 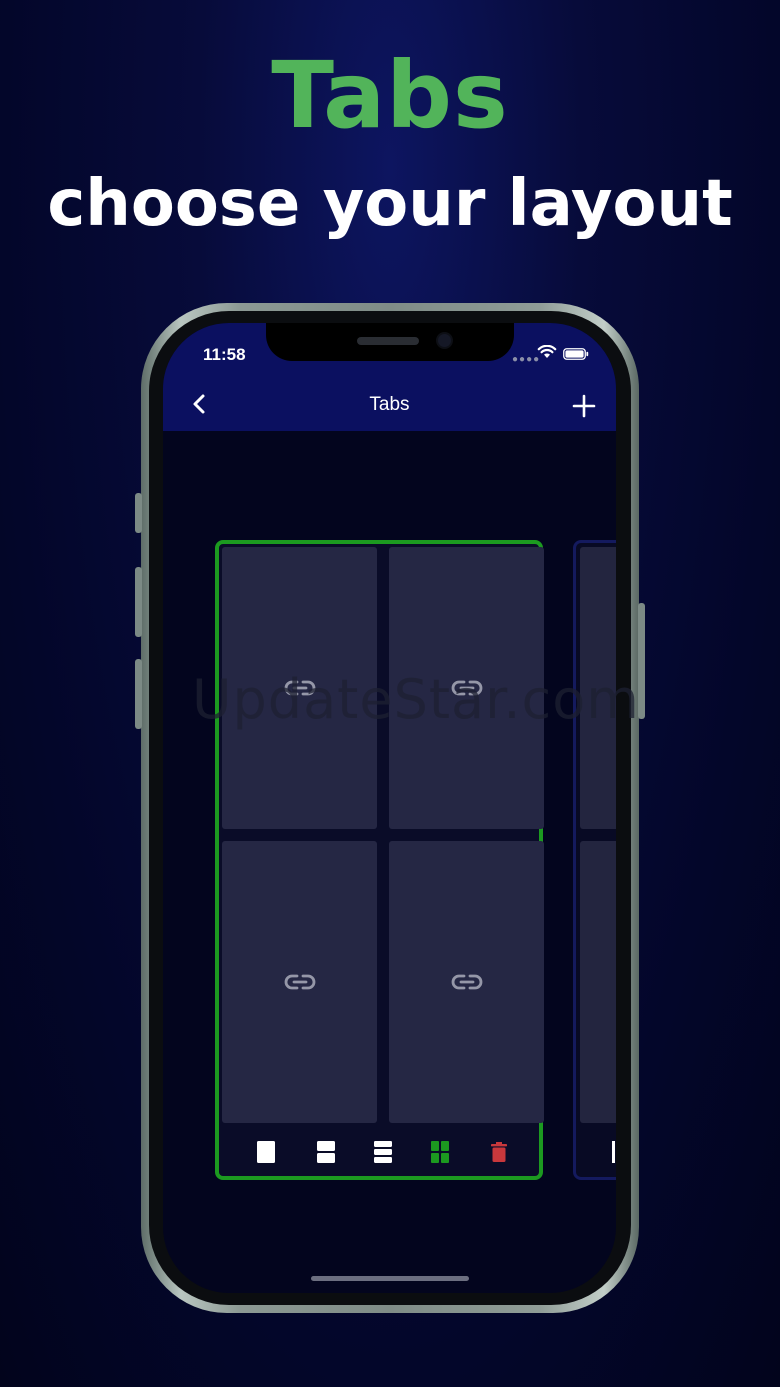 What do you see at coordinates (440, 1152) in the screenshot?
I see `grid-layout-icon` at bounding box center [440, 1152].